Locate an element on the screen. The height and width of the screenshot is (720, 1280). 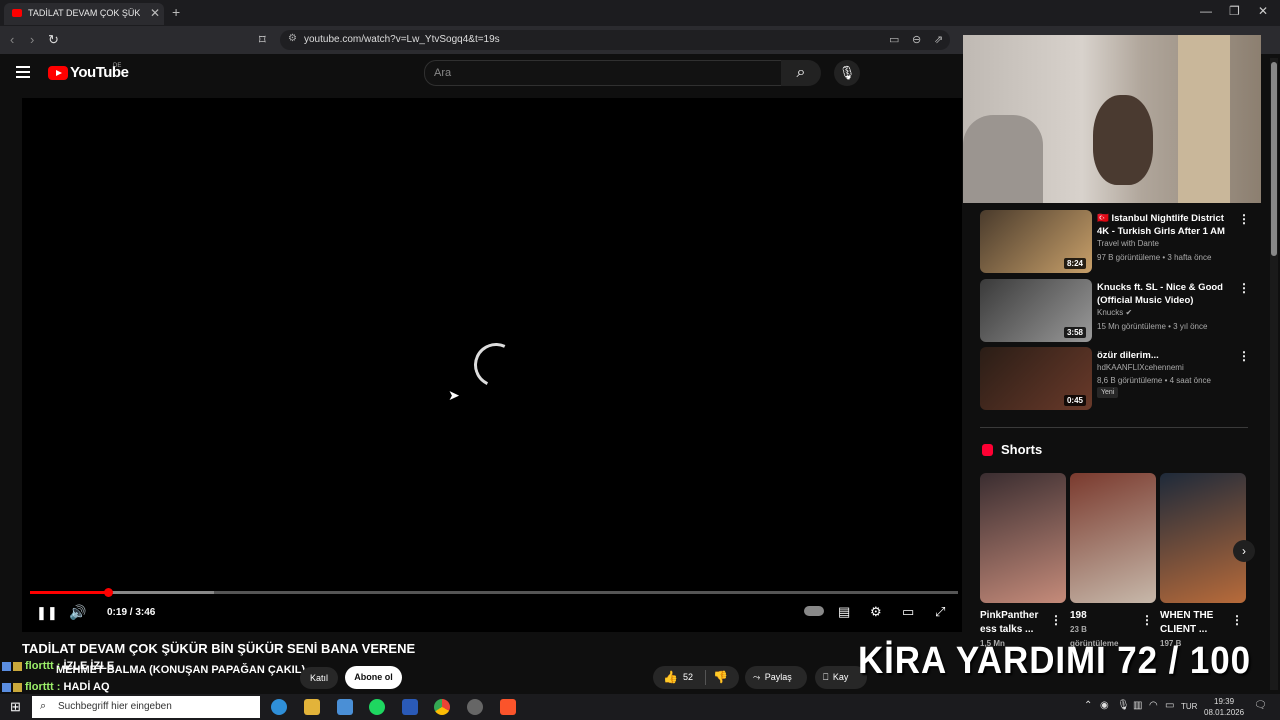
voice-search-button: 🎙 is located at coordinates (847, 73).